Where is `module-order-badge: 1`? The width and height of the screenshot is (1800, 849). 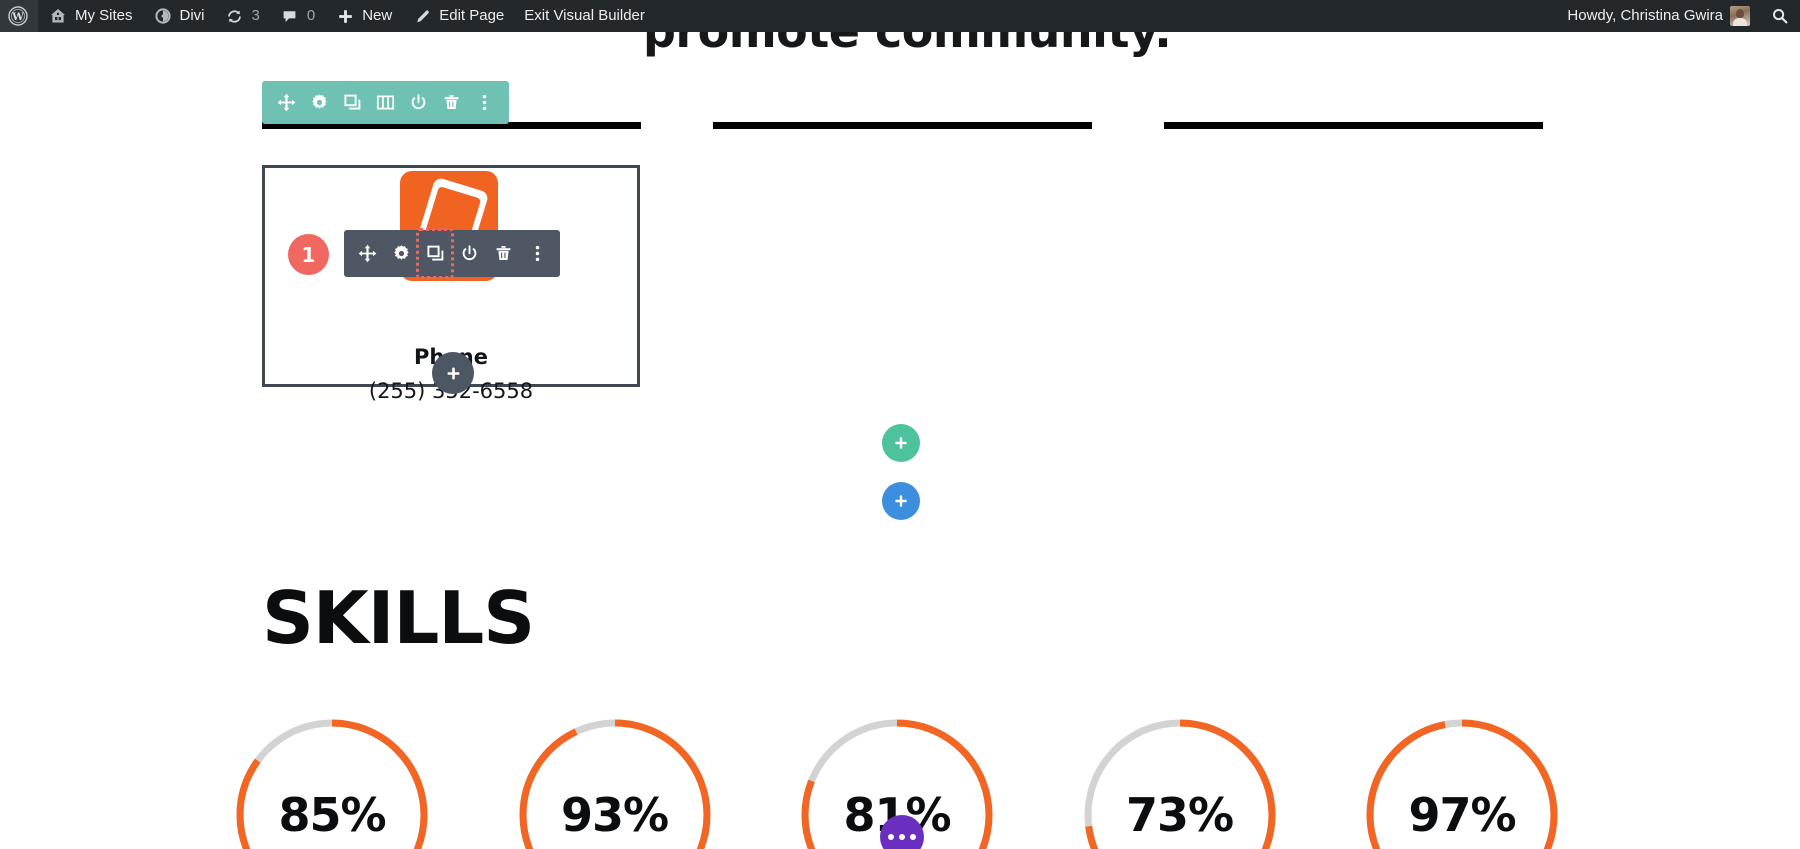
module-order-badge: 1 is located at coordinates (308, 254).